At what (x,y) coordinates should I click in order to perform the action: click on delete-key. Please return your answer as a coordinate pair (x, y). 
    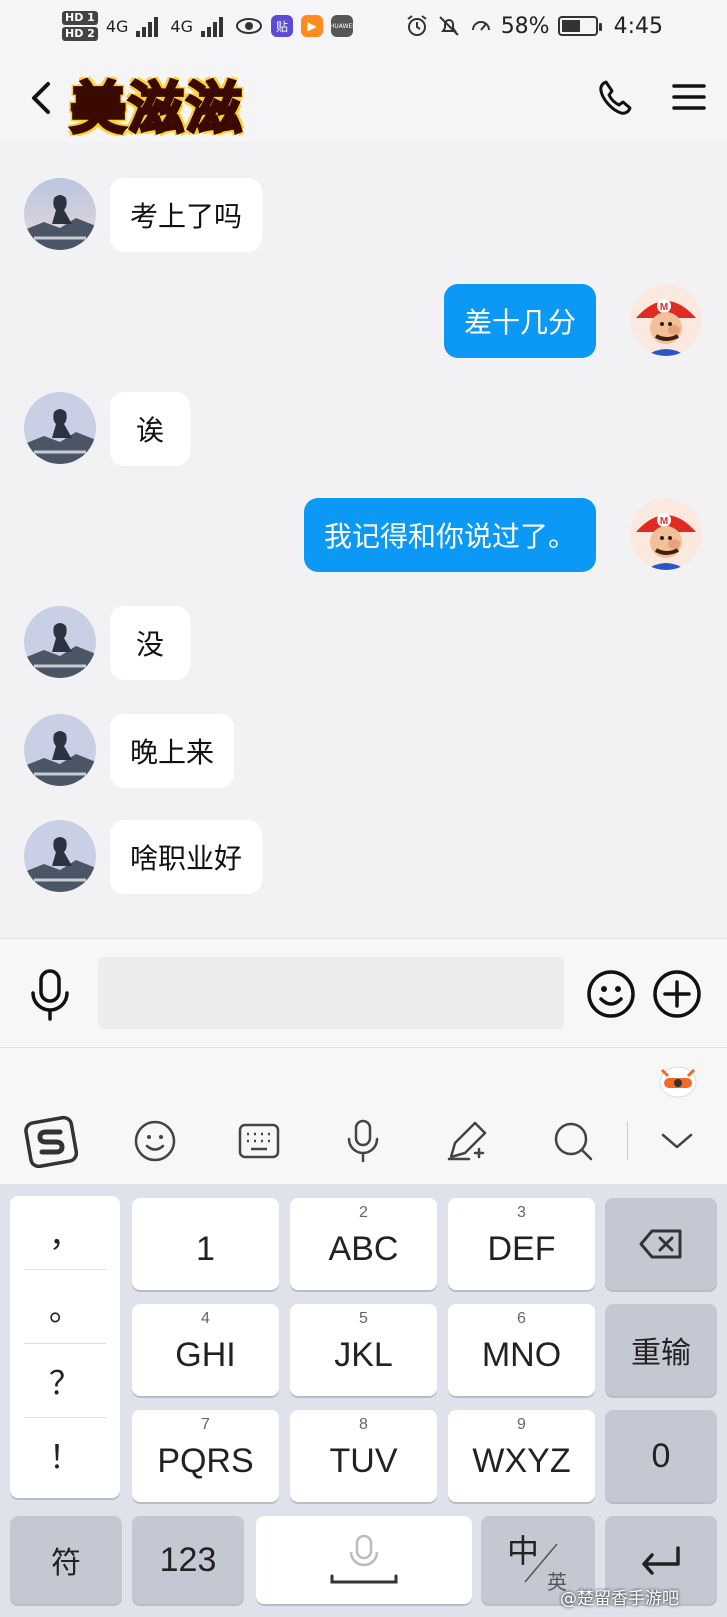
    Looking at the image, I should click on (661, 1244).